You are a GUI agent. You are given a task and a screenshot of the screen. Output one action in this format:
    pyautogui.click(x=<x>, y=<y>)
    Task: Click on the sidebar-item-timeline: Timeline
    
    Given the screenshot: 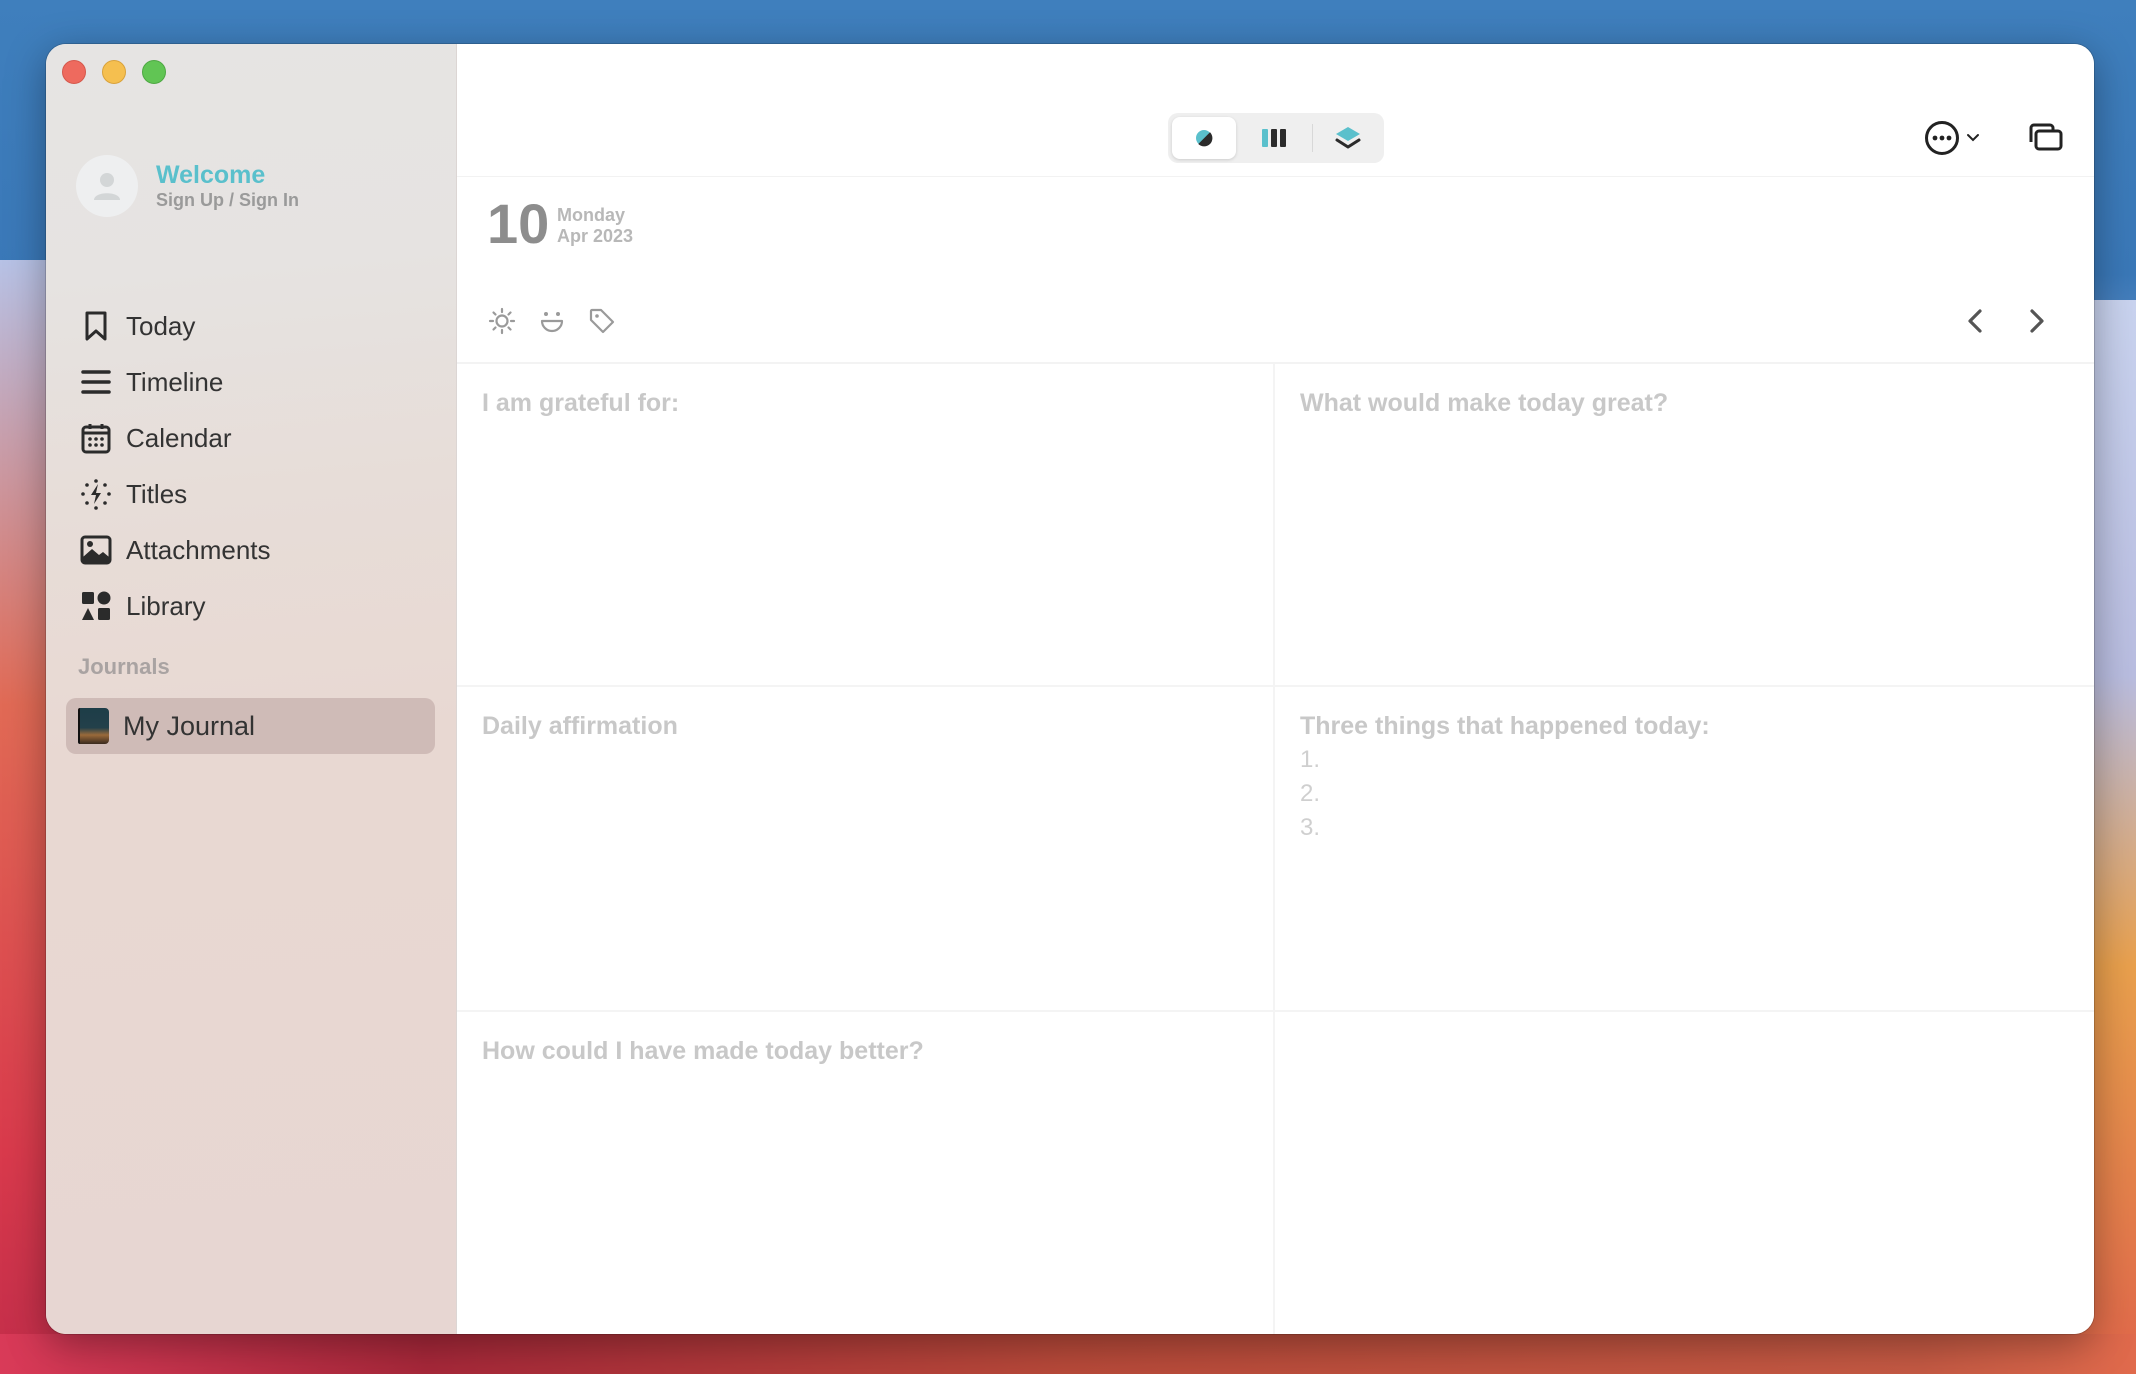 What is the action you would take?
    pyautogui.click(x=175, y=382)
    